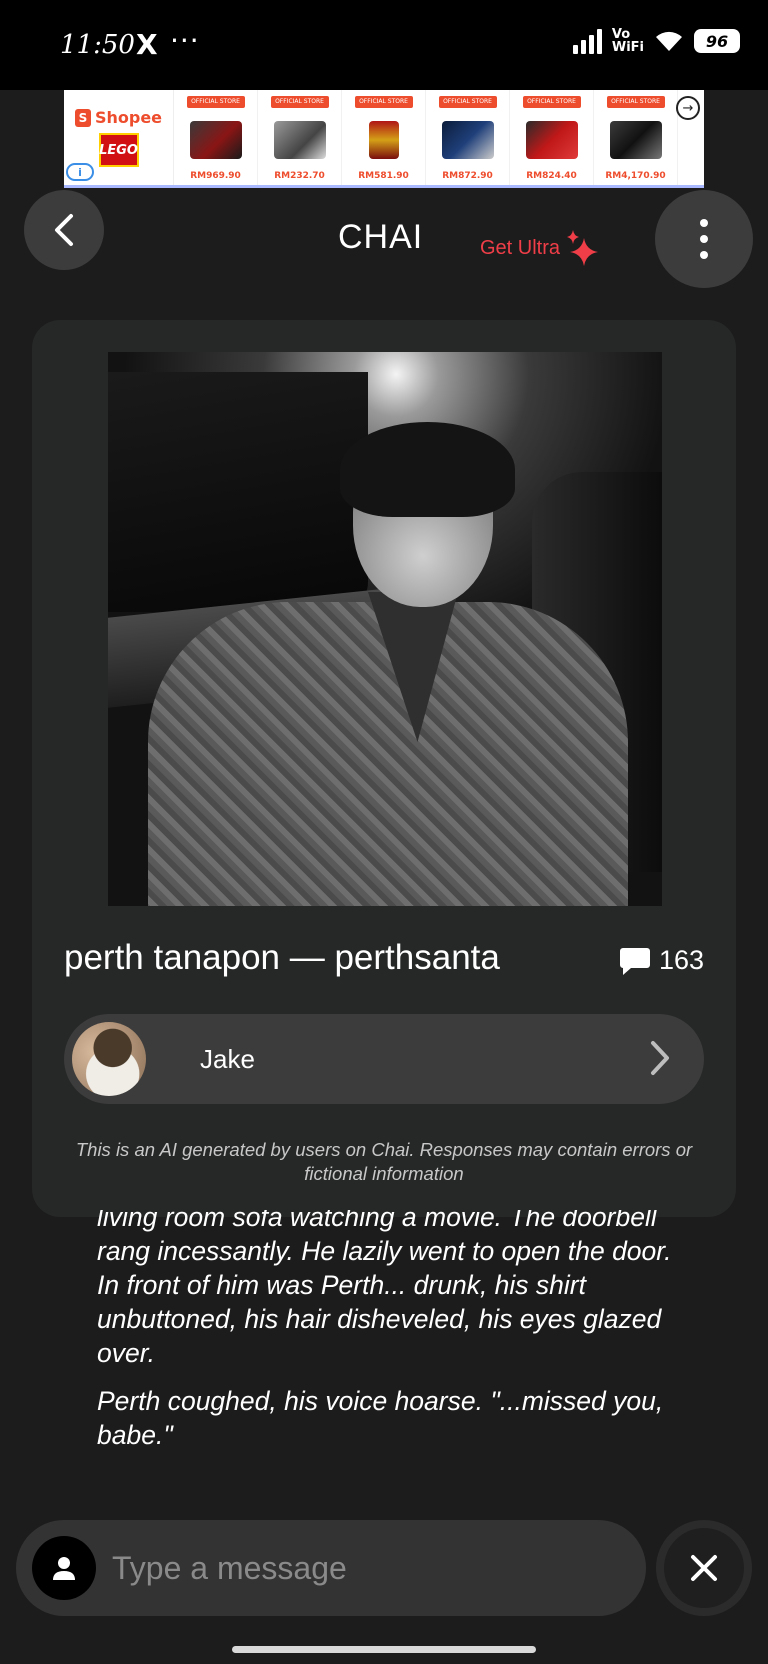  I want to click on more-options-button, so click(704, 239).